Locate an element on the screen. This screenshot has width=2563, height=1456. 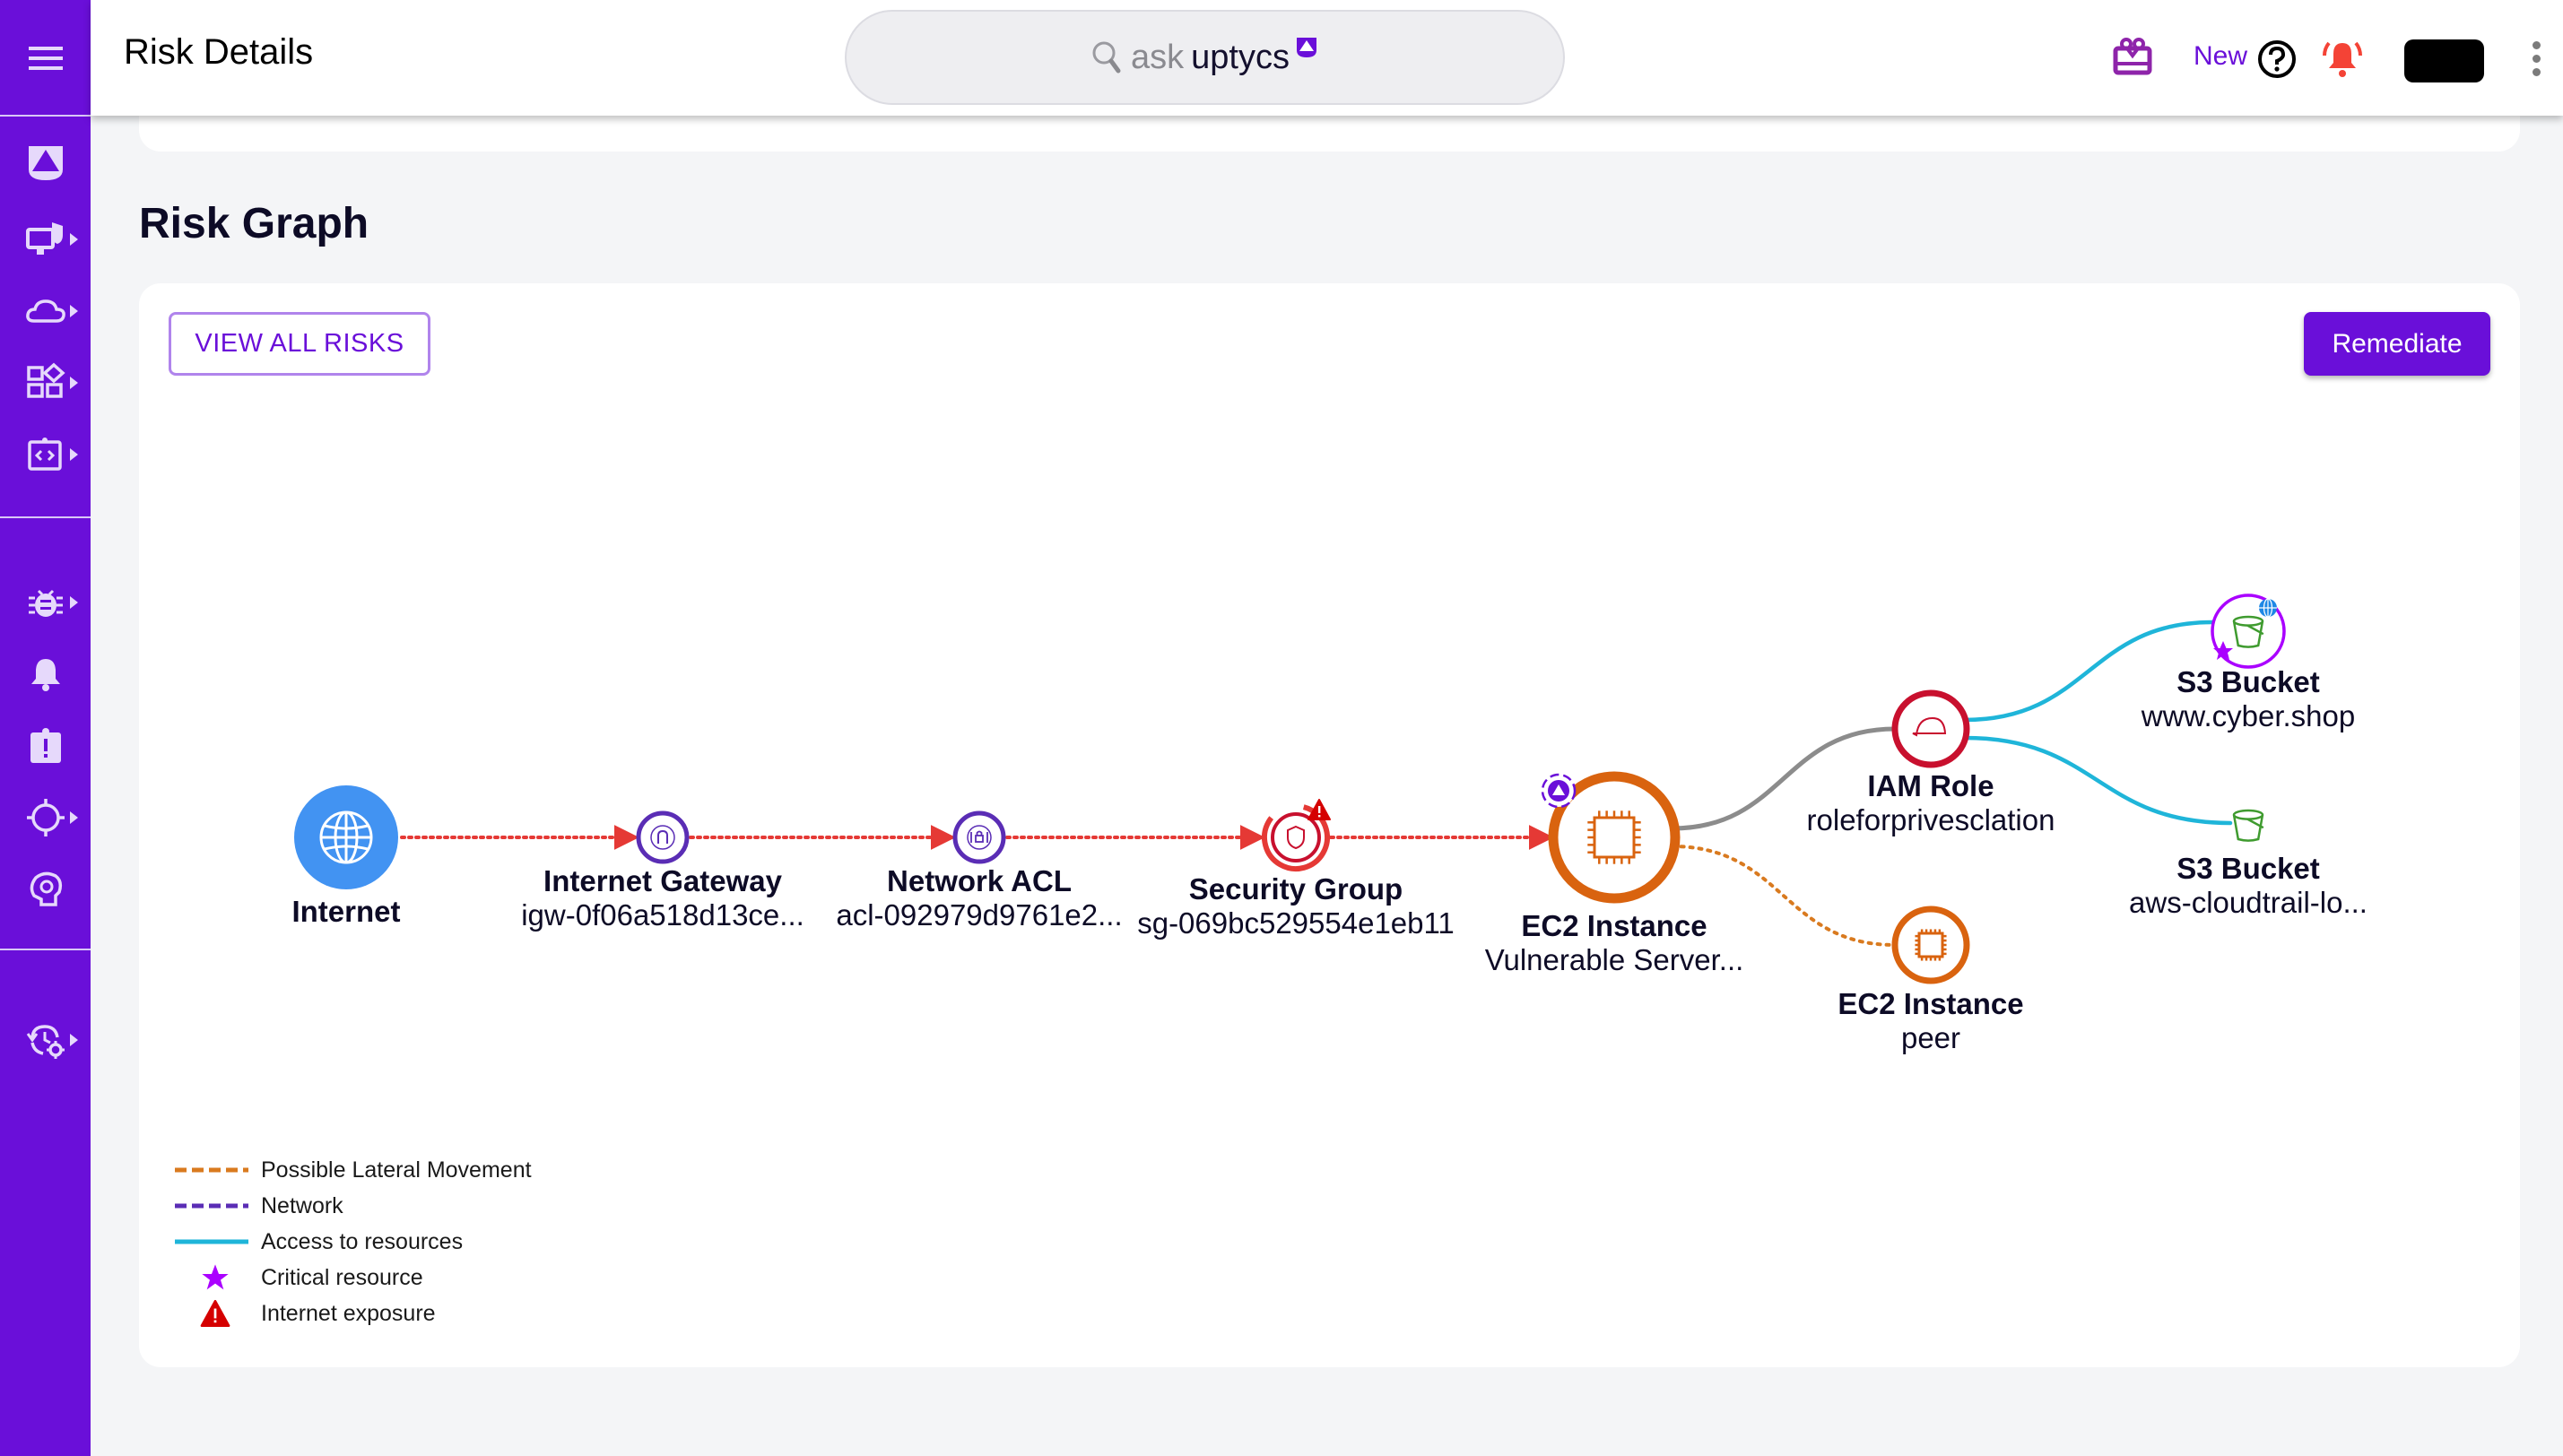
node-title: Internet Gateway is located at coordinates (663, 881).